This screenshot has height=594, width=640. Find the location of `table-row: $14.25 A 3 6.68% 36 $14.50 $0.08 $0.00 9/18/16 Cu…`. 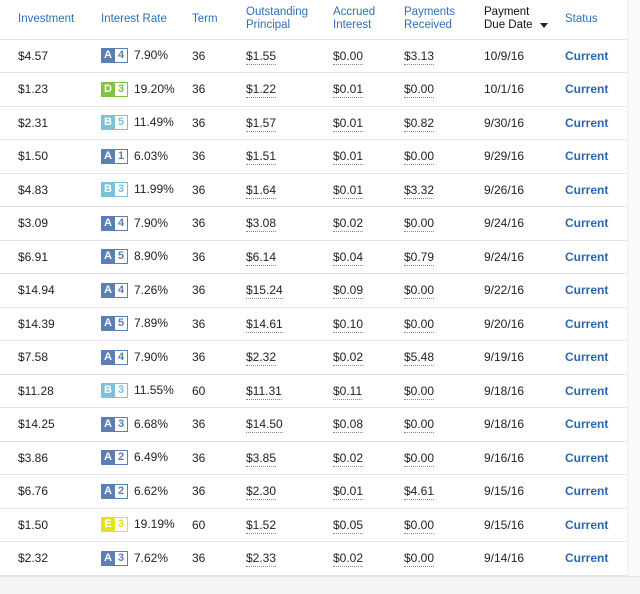

table-row: $14.25 A 3 6.68% 36 $14.50 $0.08 $0.00 9/18/16 Cu… is located at coordinates (320, 424).